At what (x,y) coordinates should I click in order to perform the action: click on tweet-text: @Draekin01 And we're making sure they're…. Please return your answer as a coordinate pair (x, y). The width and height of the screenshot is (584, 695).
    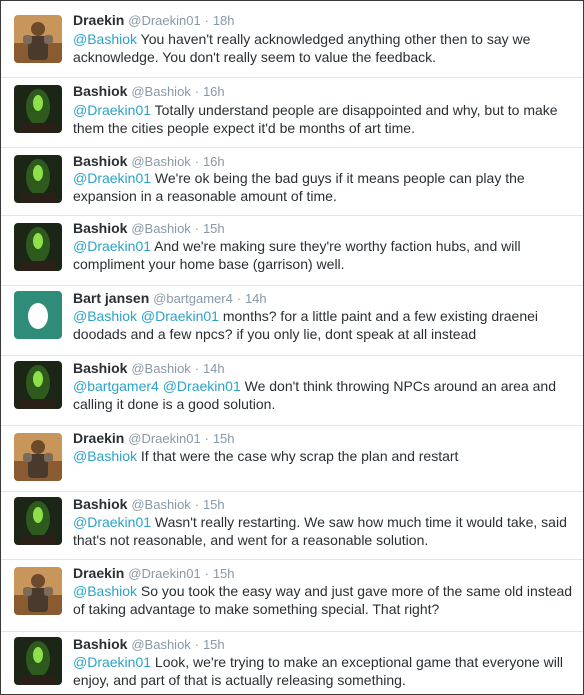
    Looking at the image, I should click on (323, 255).